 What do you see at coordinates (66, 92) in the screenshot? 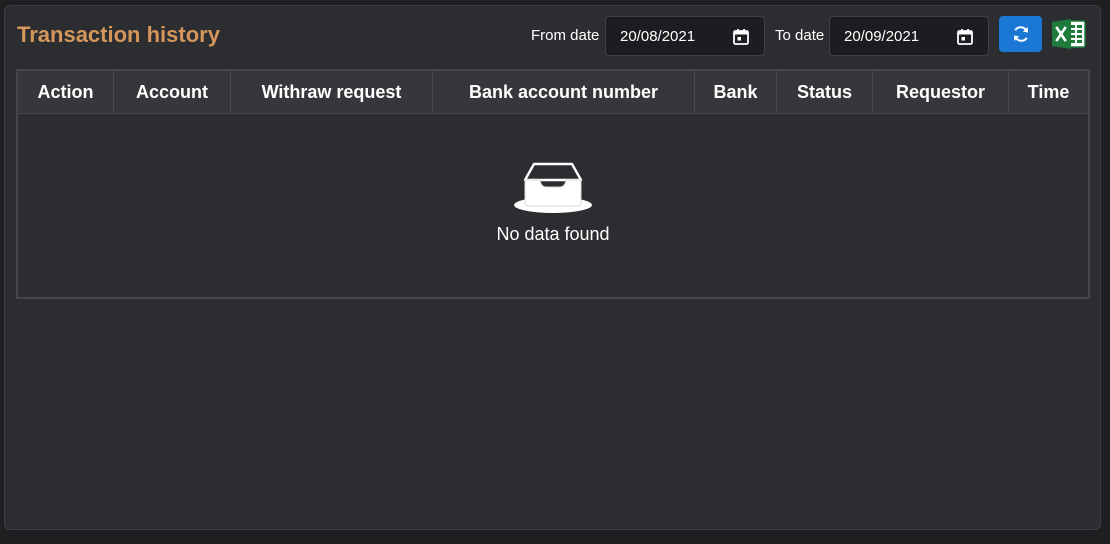
I see `column-header-action: Action` at bounding box center [66, 92].